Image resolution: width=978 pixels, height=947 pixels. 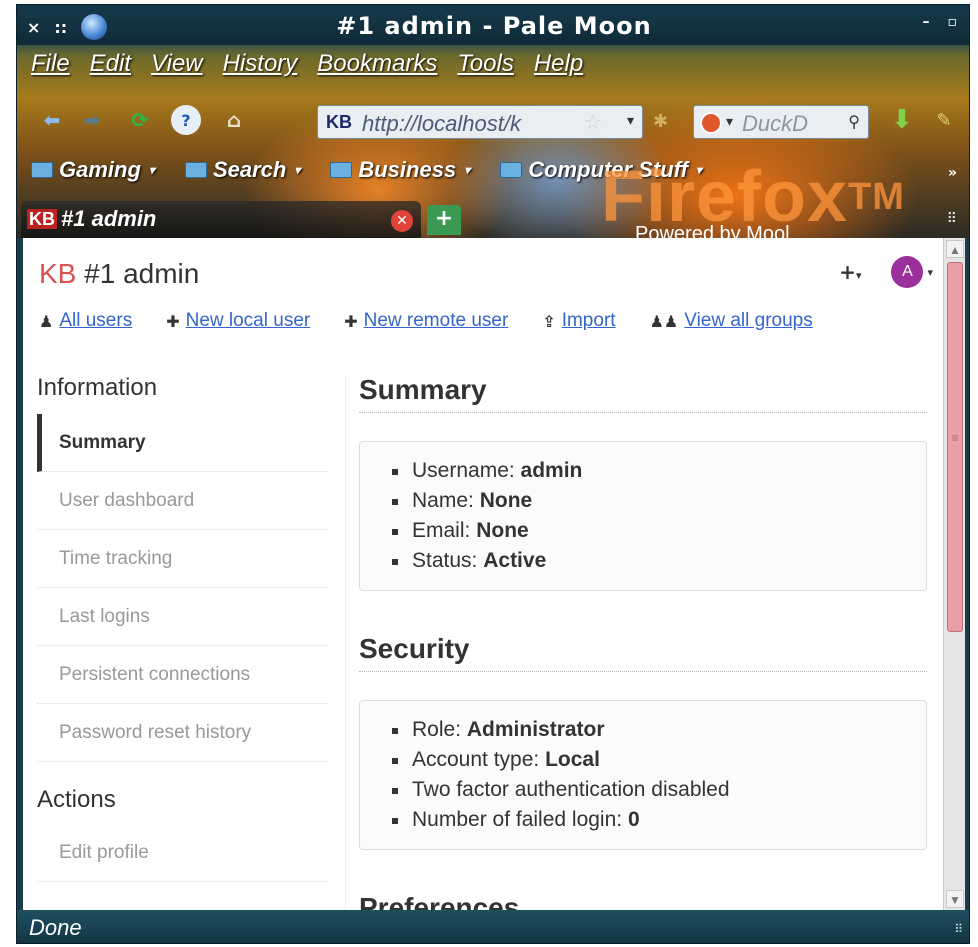 What do you see at coordinates (643, 393) in the screenshot?
I see `summary-title: Summary` at bounding box center [643, 393].